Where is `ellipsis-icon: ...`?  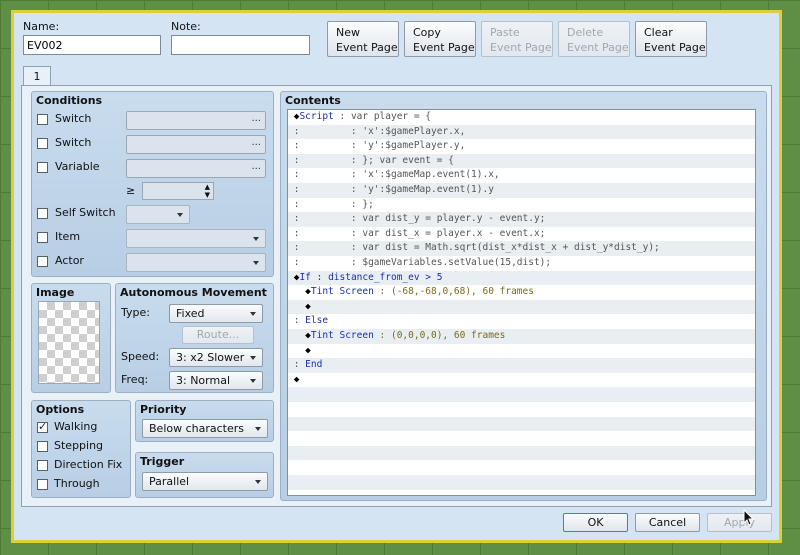 ellipsis-icon: ... is located at coordinates (256, 142).